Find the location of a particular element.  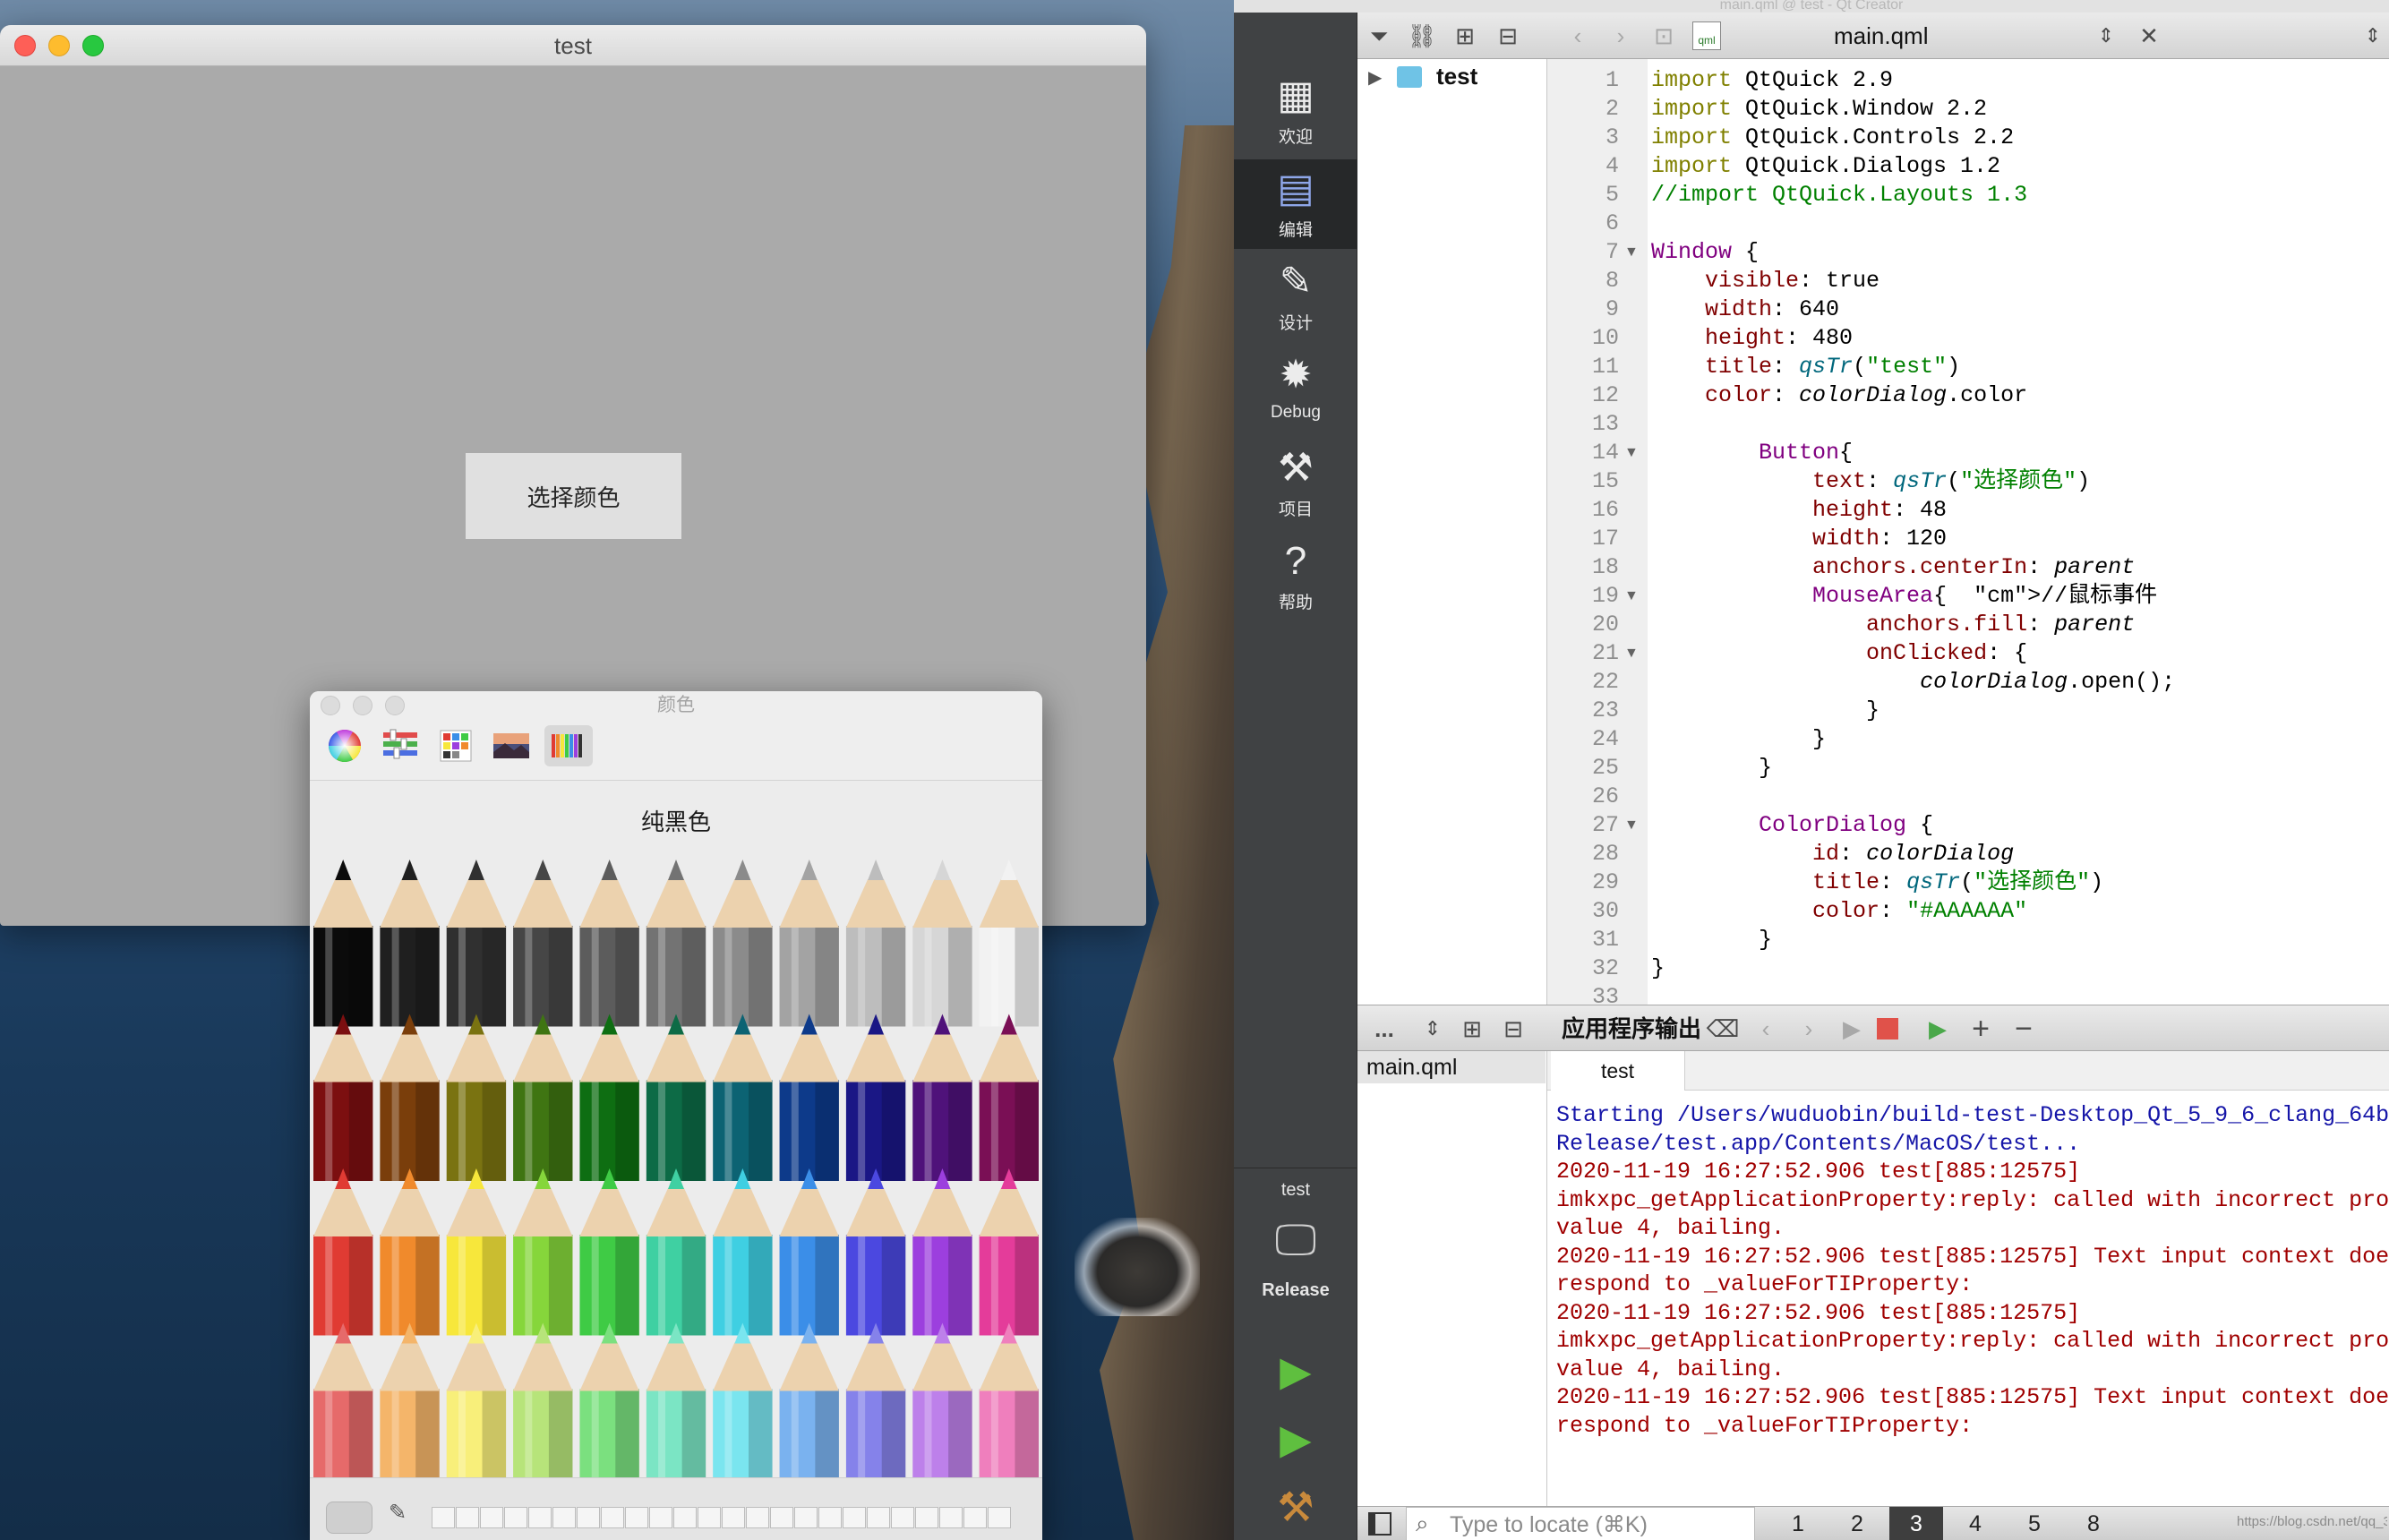

color-palettes-icon is located at coordinates (455, 745).